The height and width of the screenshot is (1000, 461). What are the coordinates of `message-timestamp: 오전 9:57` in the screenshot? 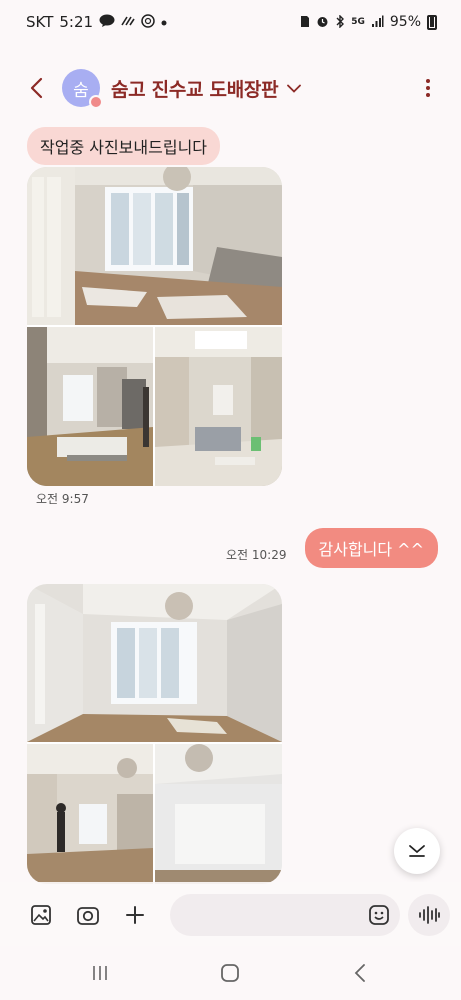 It's located at (62, 499).